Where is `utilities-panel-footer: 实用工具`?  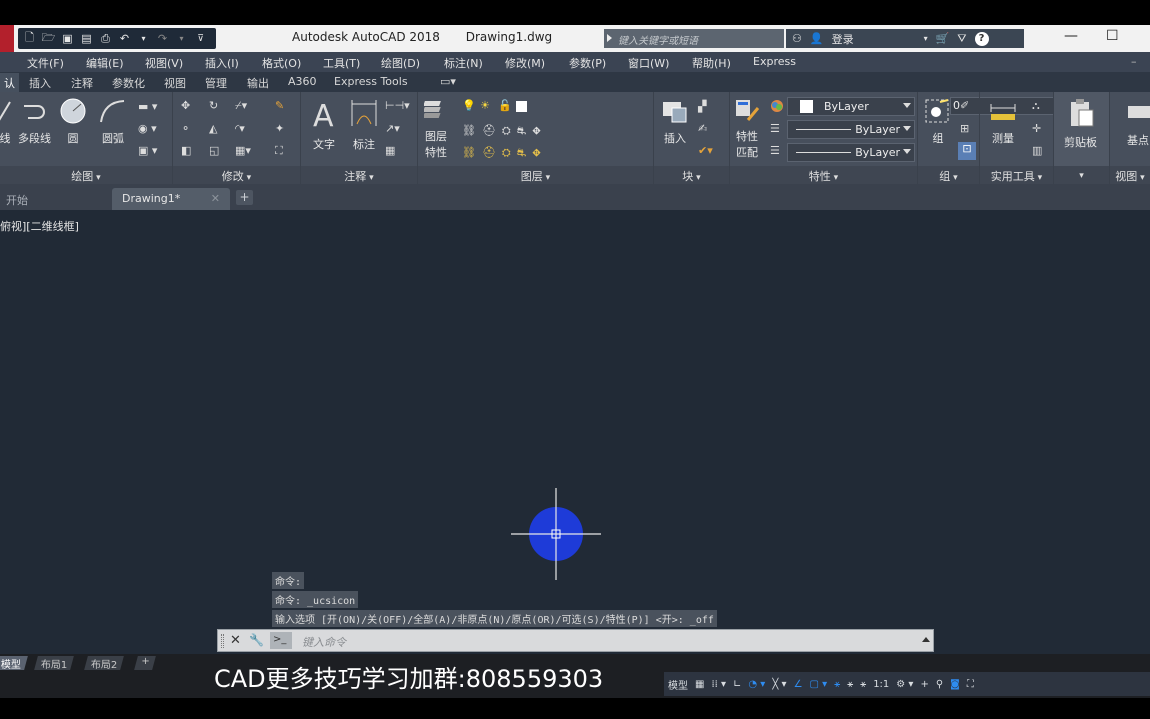 utilities-panel-footer: 实用工具 is located at coordinates (1016, 175).